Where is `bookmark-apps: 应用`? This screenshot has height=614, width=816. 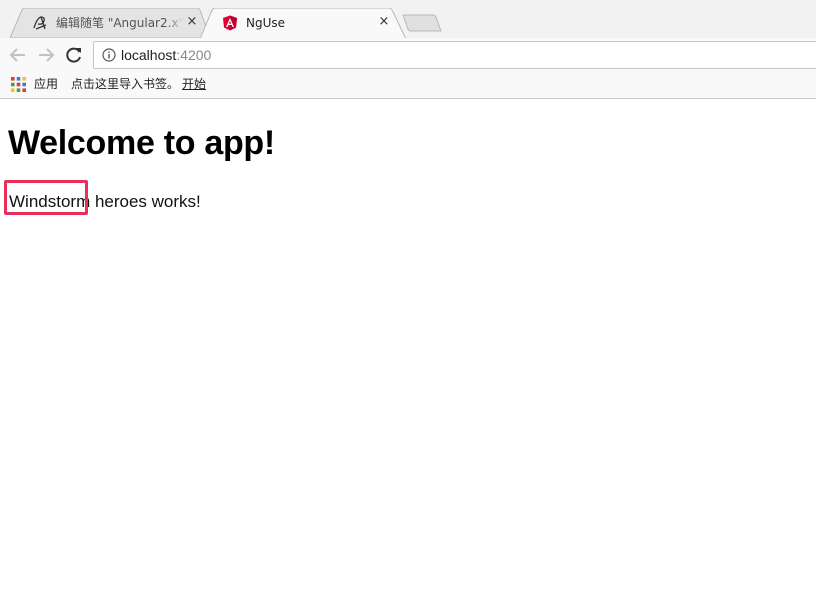
bookmark-apps: 应用 is located at coordinates (46, 84).